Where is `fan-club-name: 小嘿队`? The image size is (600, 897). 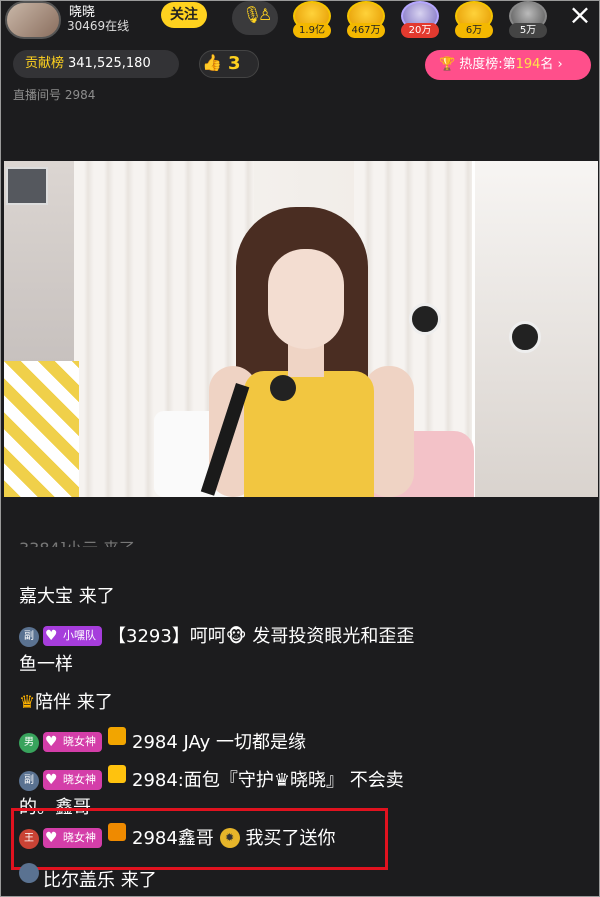 fan-club-name: 小嘿队 is located at coordinates (79, 635).